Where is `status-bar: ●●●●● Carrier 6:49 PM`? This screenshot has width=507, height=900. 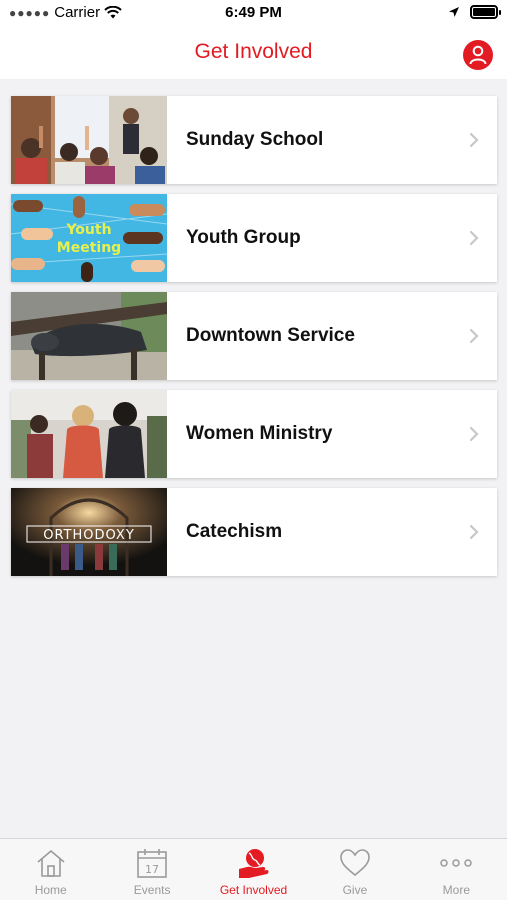 status-bar: ●●●●● Carrier 6:49 PM is located at coordinates (253, 13).